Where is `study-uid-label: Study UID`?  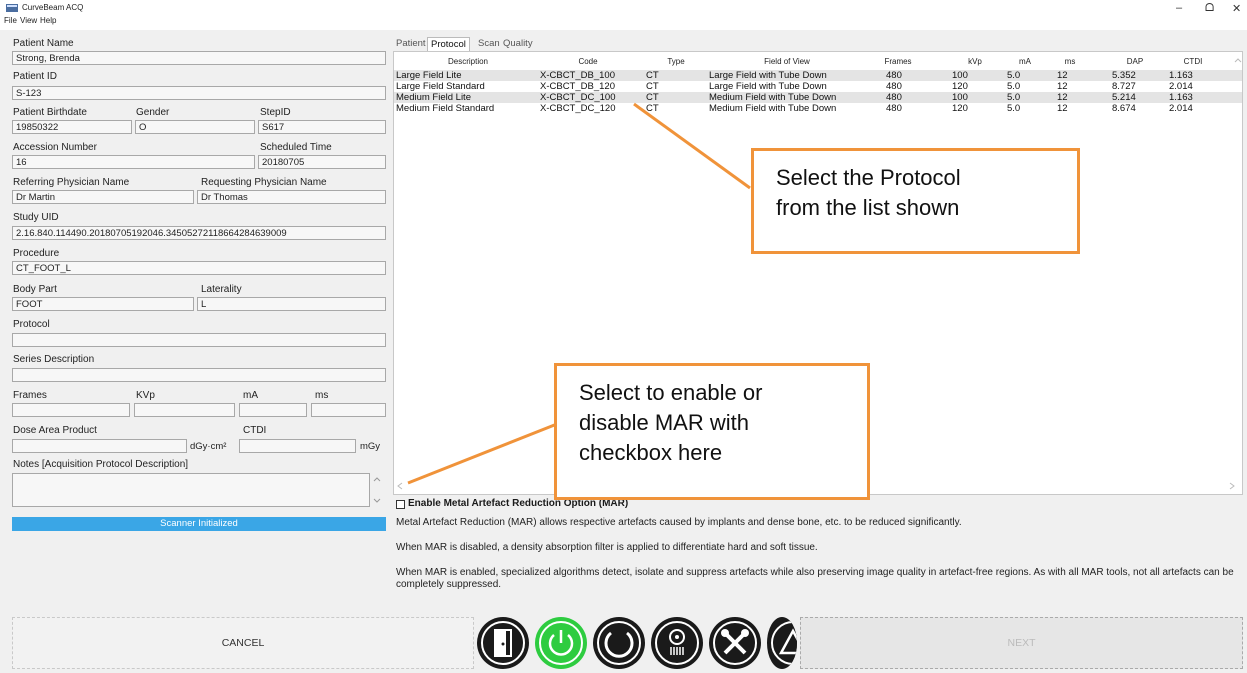 study-uid-label: Study UID is located at coordinates (36, 217).